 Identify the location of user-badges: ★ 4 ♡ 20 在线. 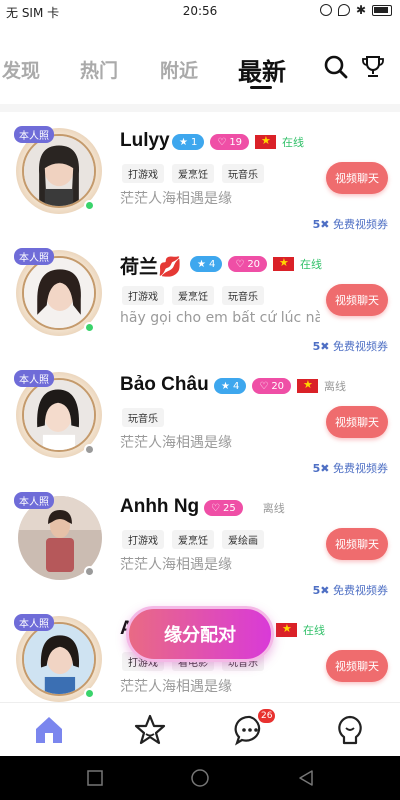
(256, 264).